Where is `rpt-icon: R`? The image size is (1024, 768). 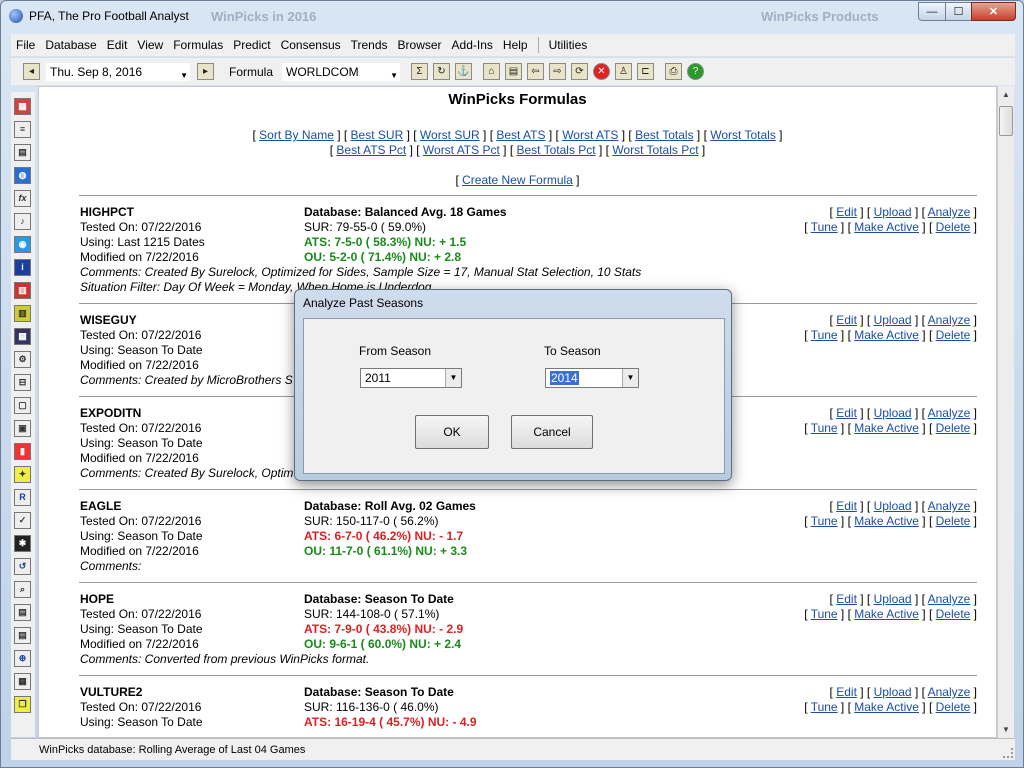
rpt-icon: R is located at coordinates (22, 497).